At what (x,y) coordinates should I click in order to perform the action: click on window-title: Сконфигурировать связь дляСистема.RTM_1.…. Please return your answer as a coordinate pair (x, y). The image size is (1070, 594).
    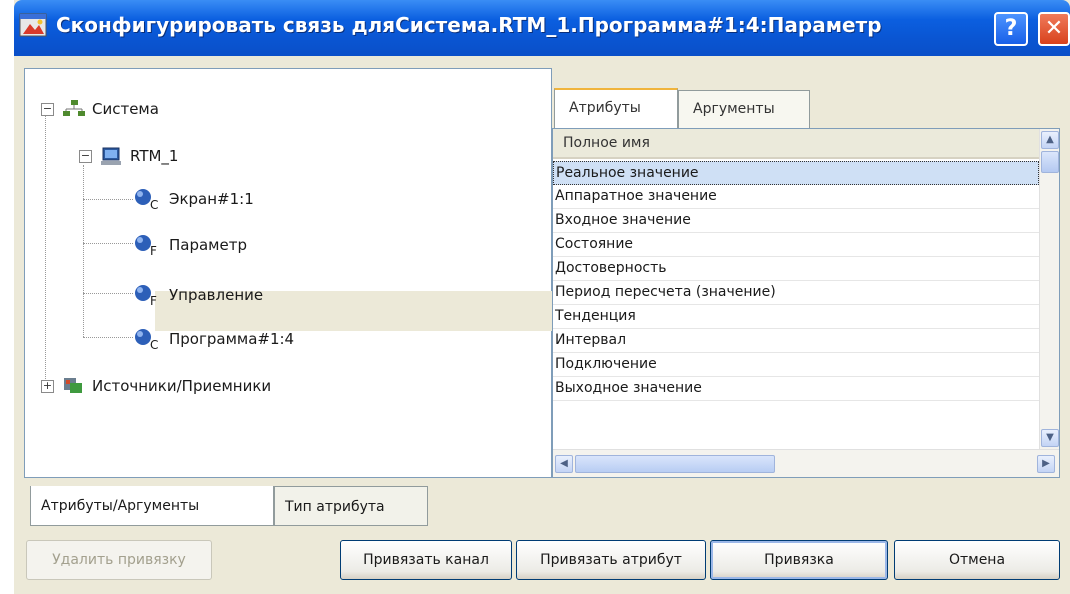
    Looking at the image, I should click on (469, 25).